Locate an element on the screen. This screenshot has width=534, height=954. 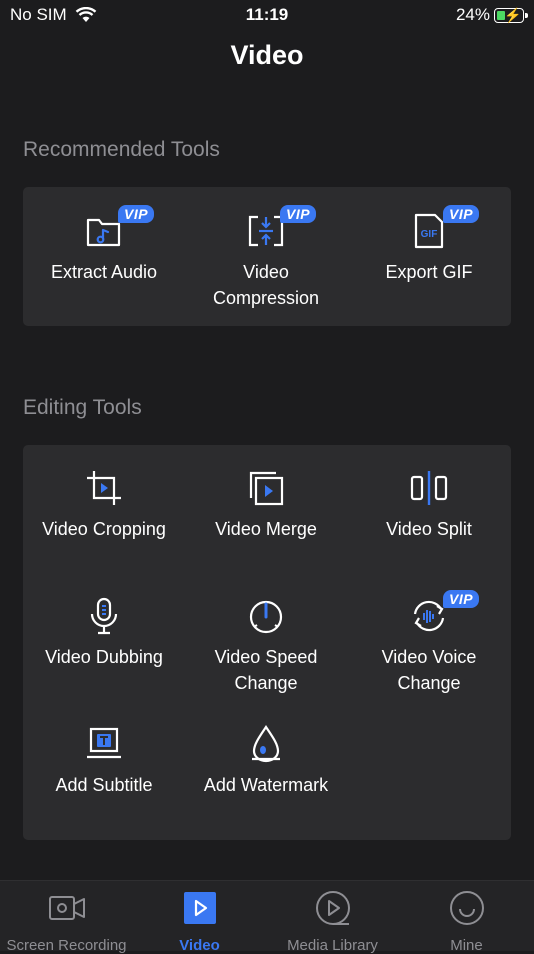
tool-label: Video Dubbing is located at coordinates (104, 657).